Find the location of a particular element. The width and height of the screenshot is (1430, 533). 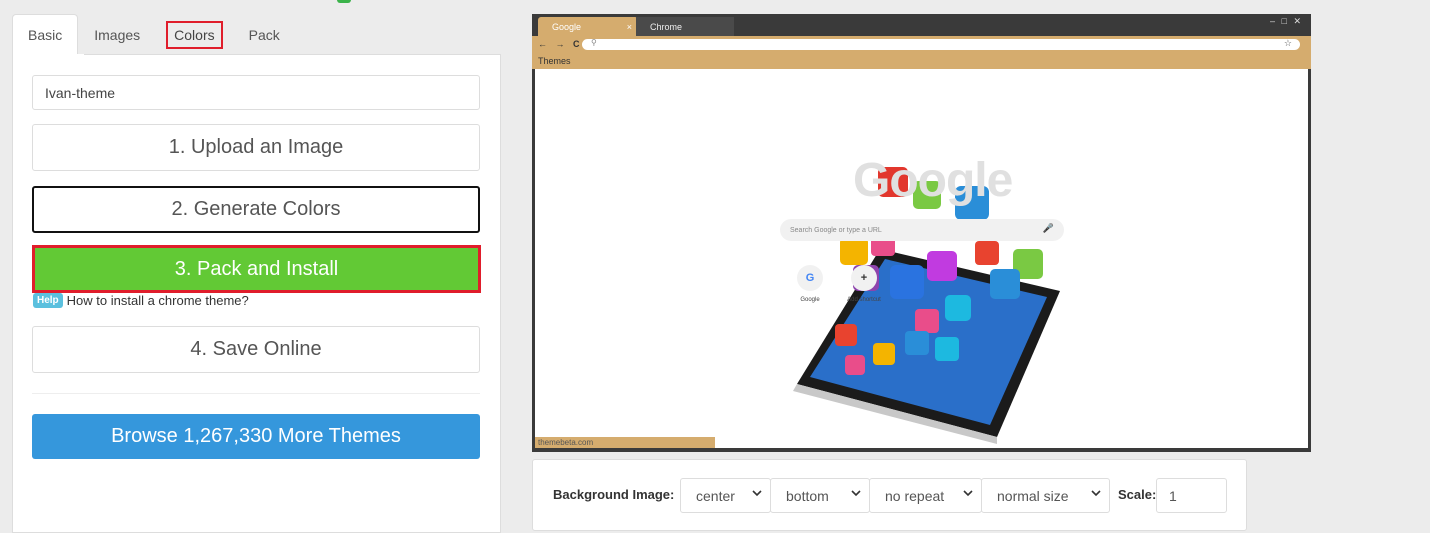

google-g-icon: G is located at coordinates (810, 278).